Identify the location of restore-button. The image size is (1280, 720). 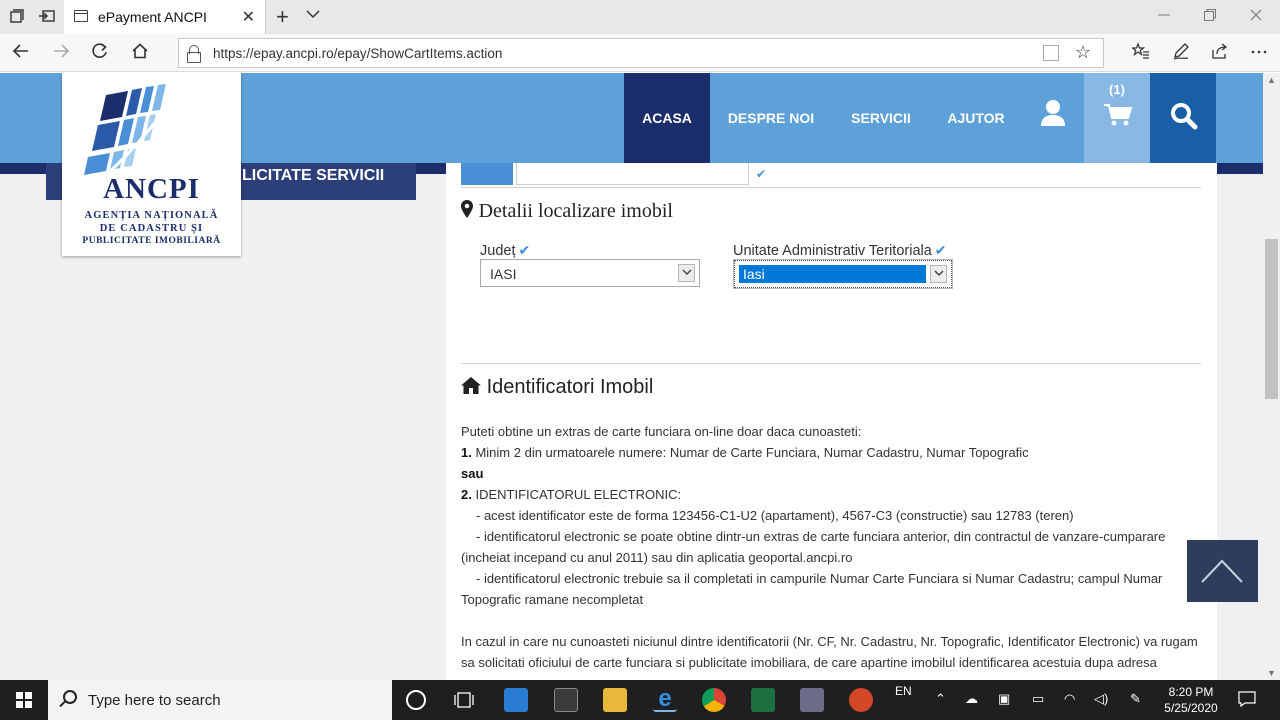
(1210, 16).